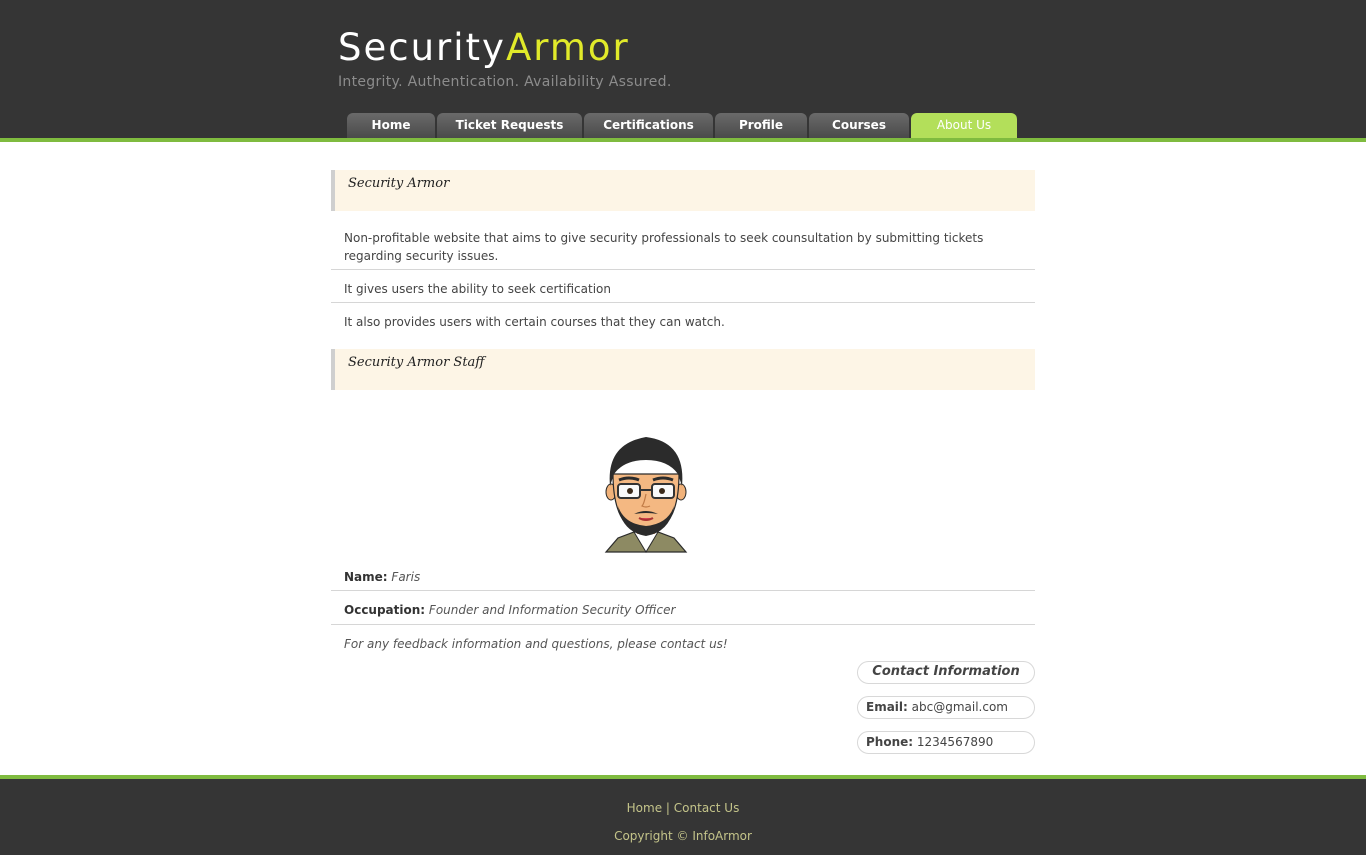  I want to click on header-divider, so click(683, 140).